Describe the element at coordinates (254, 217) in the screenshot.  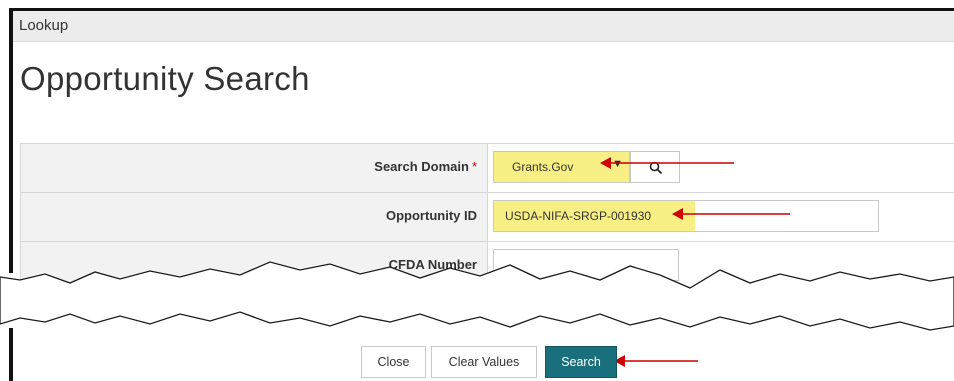
I see `label-cell: Opportunity ID` at that location.